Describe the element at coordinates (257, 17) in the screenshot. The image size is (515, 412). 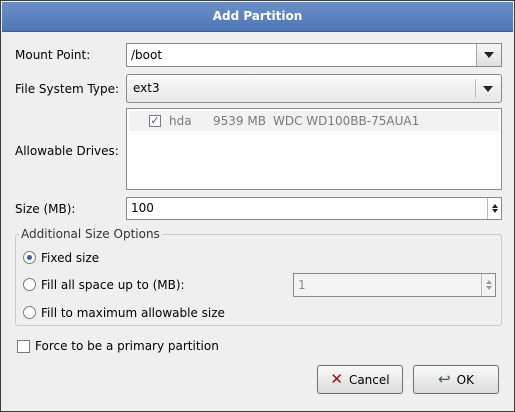
I see `dialog-title: Add Partition` at that location.